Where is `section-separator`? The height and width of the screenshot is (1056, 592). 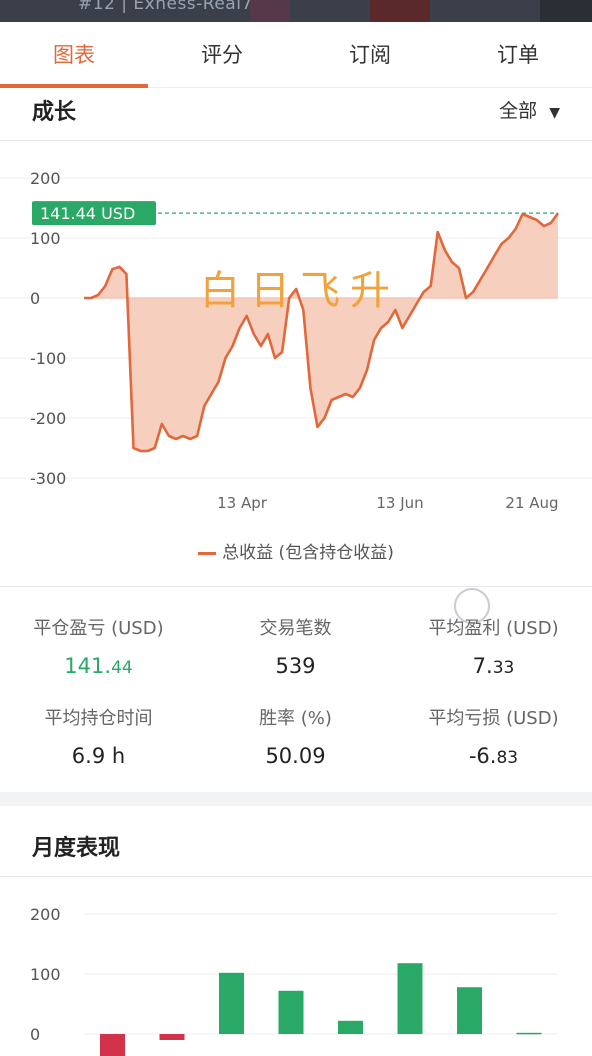 section-separator is located at coordinates (296, 799).